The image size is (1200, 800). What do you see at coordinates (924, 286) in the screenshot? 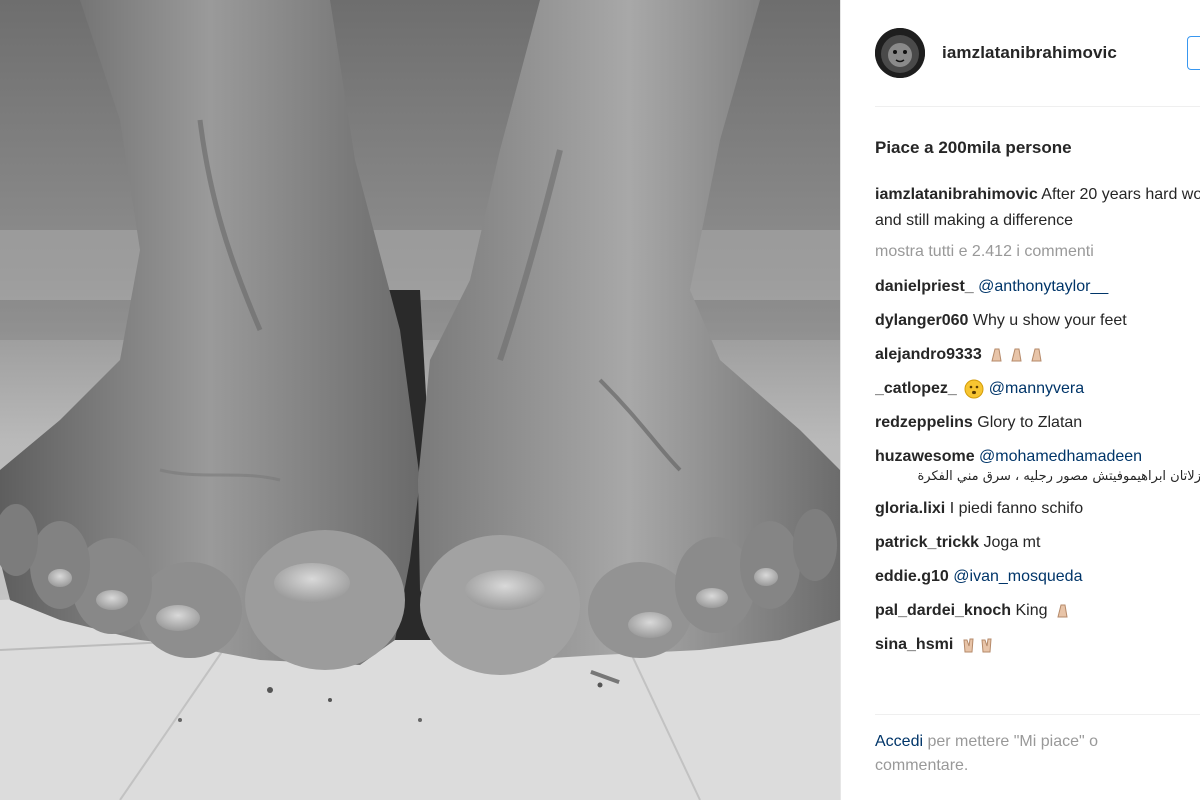
I see `comment-username: danielpriest_` at bounding box center [924, 286].